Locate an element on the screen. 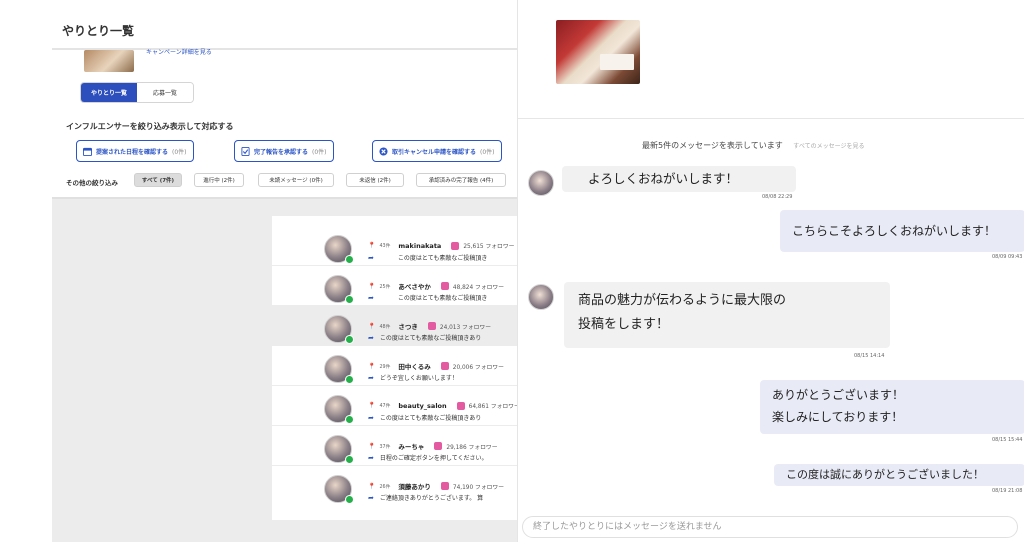 The height and width of the screenshot is (542, 1024). follower-count: 64,861 フォロワー is located at coordinates (492, 407).